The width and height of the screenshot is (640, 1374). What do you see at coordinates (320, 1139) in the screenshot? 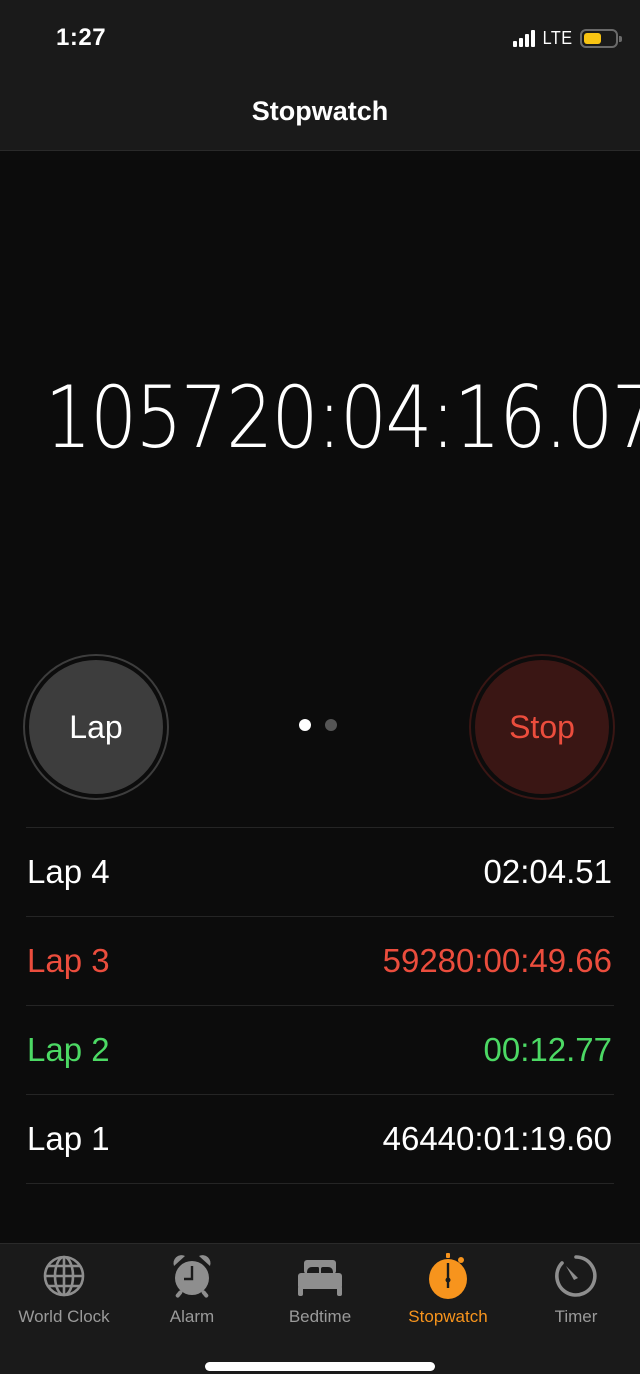
I see `lap-row: Lap 1 46440:01:19.60` at bounding box center [320, 1139].